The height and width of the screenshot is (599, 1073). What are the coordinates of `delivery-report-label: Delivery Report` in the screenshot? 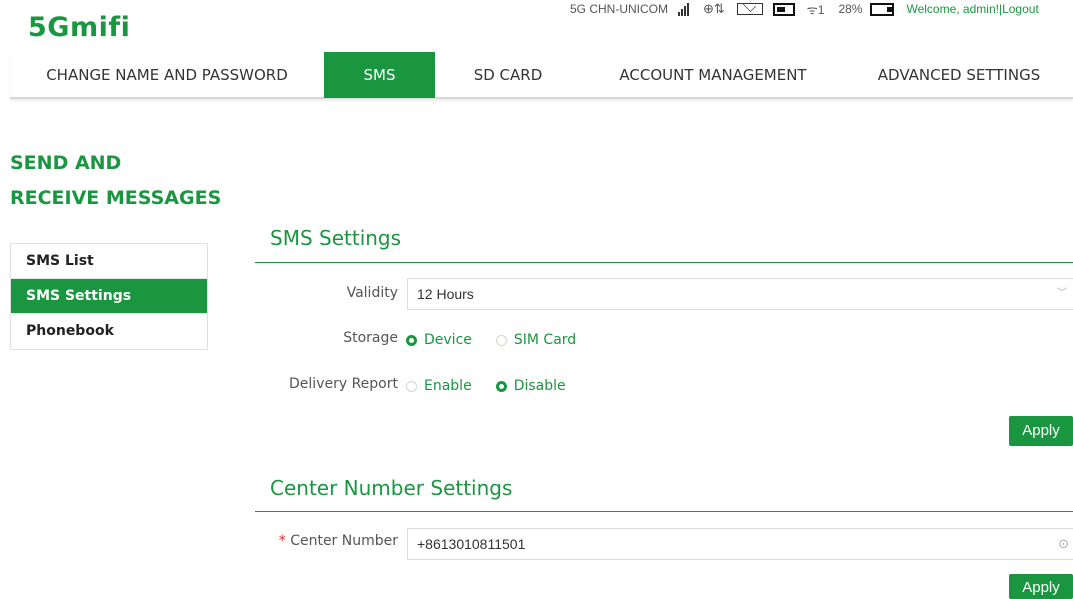 It's located at (343, 384).